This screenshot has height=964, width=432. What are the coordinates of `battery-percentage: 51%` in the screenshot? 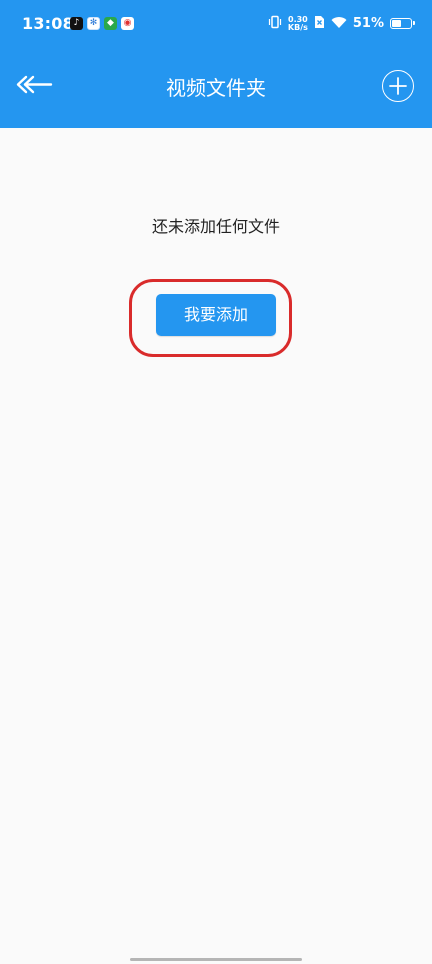 It's located at (368, 23).